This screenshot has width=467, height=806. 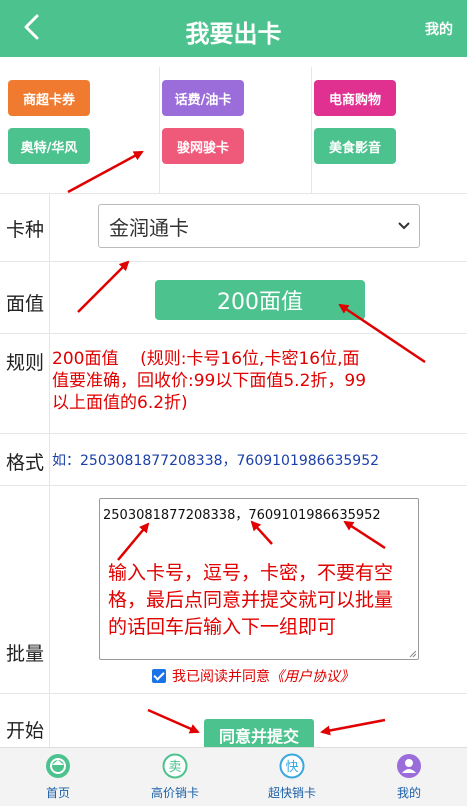 I want to click on card-type-label: 卡种, so click(x=25, y=230).